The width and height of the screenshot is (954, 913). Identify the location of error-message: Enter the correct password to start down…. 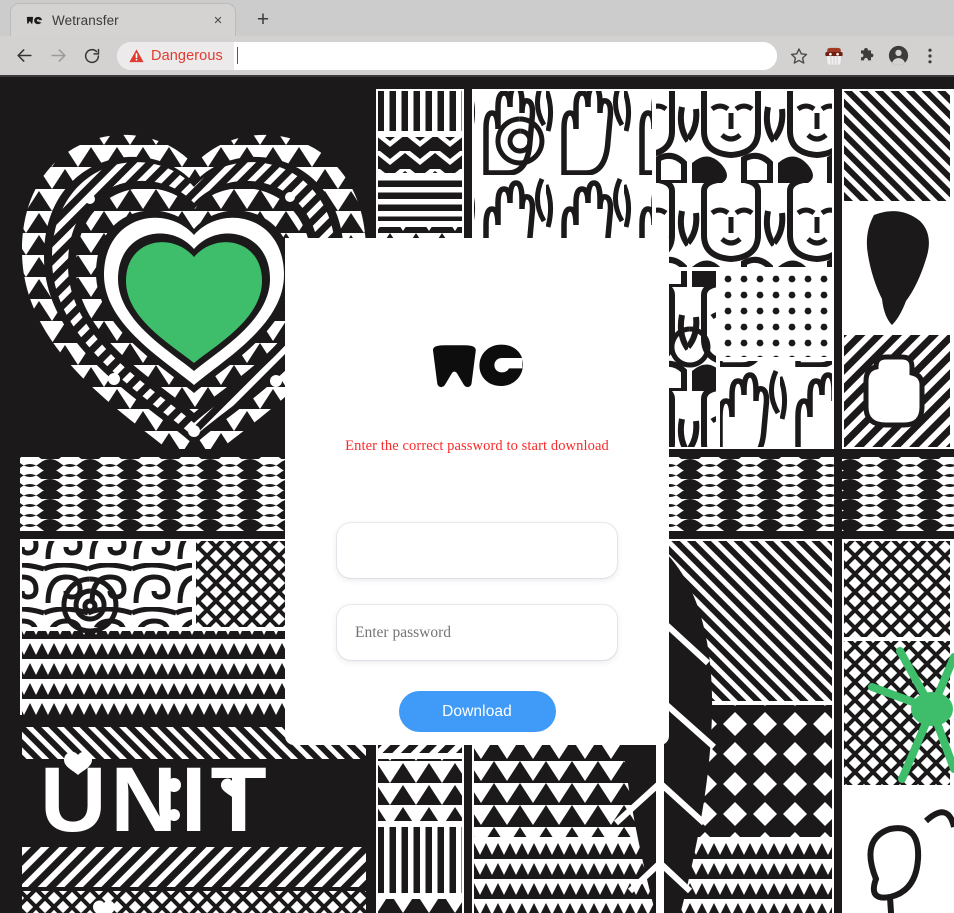
(477, 446).